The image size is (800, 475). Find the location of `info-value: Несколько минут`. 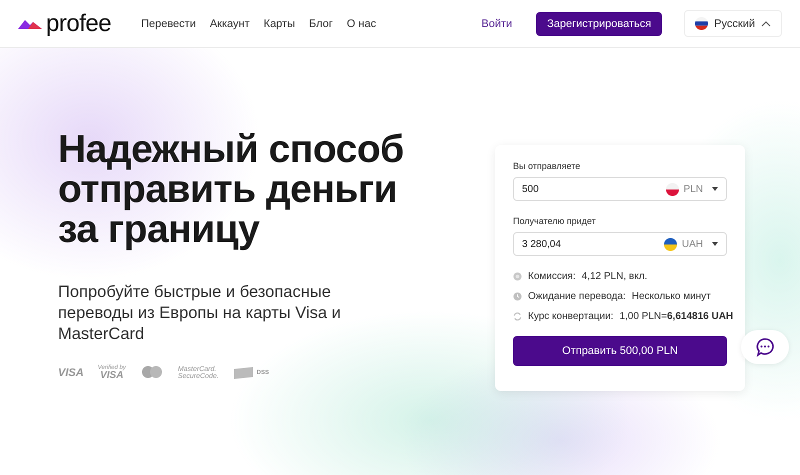

info-value: Несколько минут is located at coordinates (671, 296).